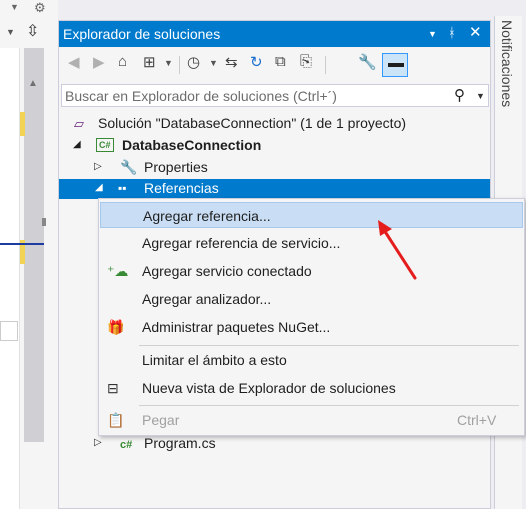 The height and width of the screenshot is (509, 526). Describe the element at coordinates (306, 61) in the screenshot. I see `show-all-files-icon: ⎘` at that location.